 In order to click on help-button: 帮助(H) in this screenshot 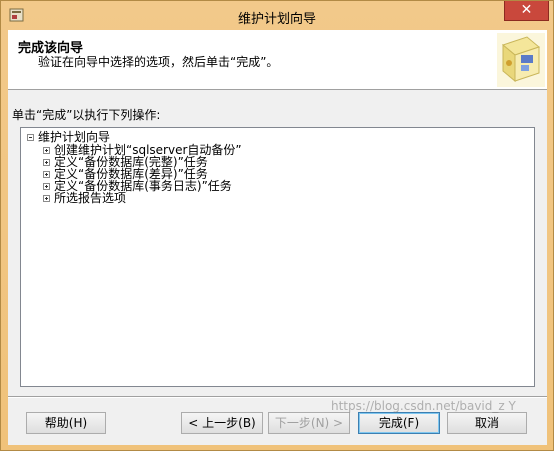, I will do `click(66, 423)`.